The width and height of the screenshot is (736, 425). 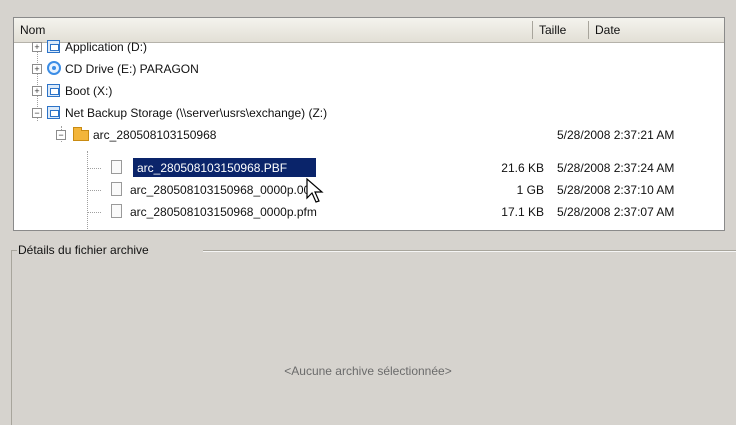 What do you see at coordinates (155, 135) in the screenshot?
I see `tree-item-label: arc_280508103150968` at bounding box center [155, 135].